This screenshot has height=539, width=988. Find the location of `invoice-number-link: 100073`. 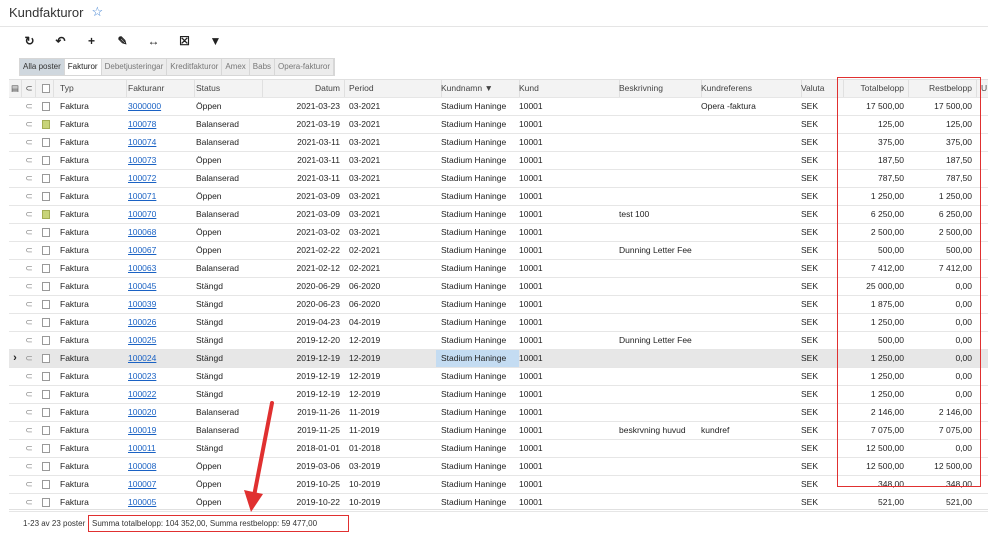

invoice-number-link: 100073 is located at coordinates (158, 160).